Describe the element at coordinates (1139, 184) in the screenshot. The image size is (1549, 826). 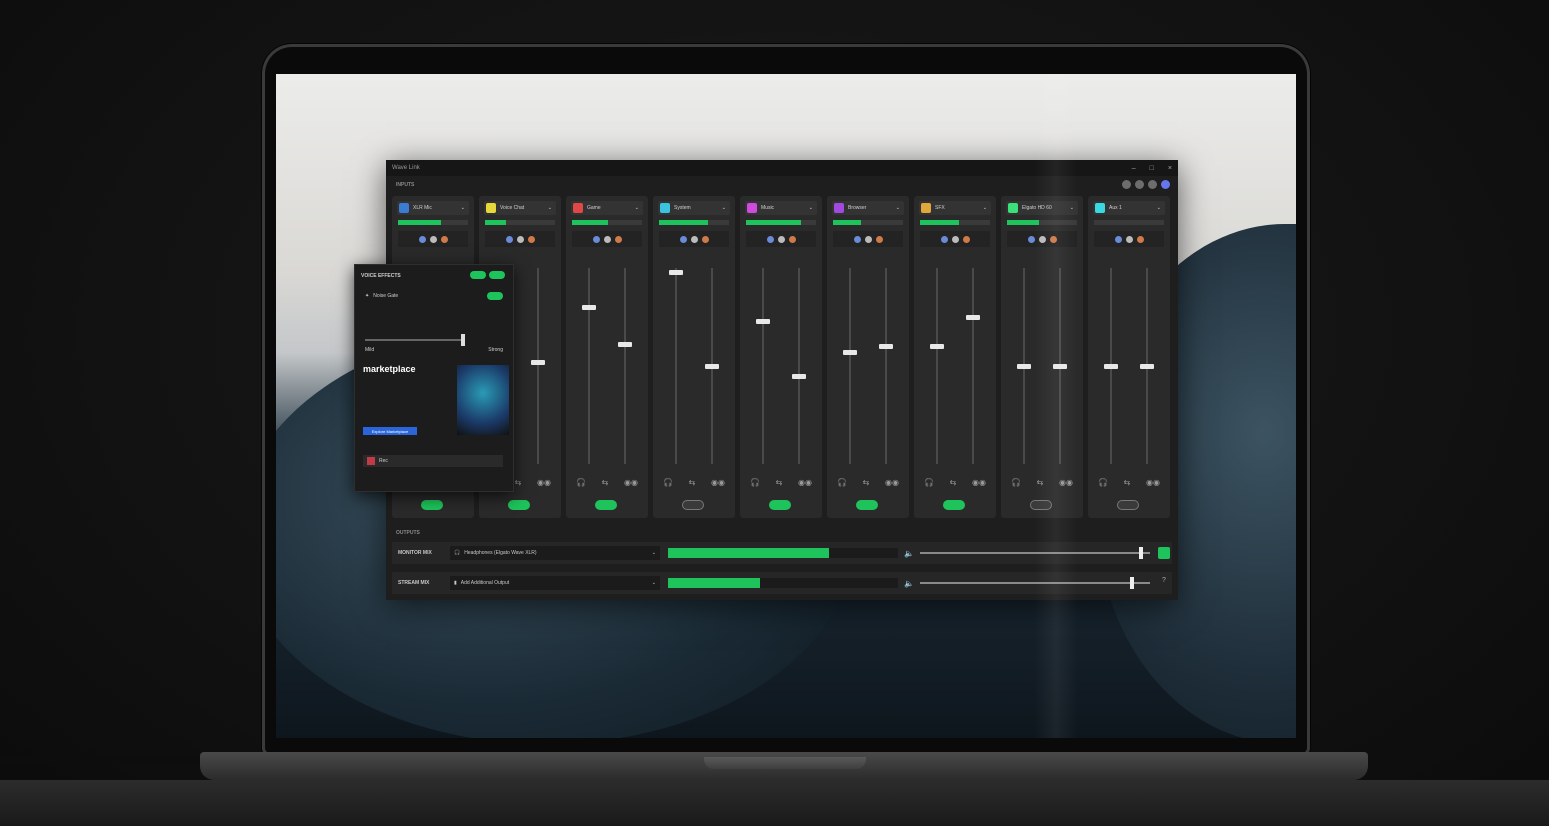
I see `settings-icon` at that location.